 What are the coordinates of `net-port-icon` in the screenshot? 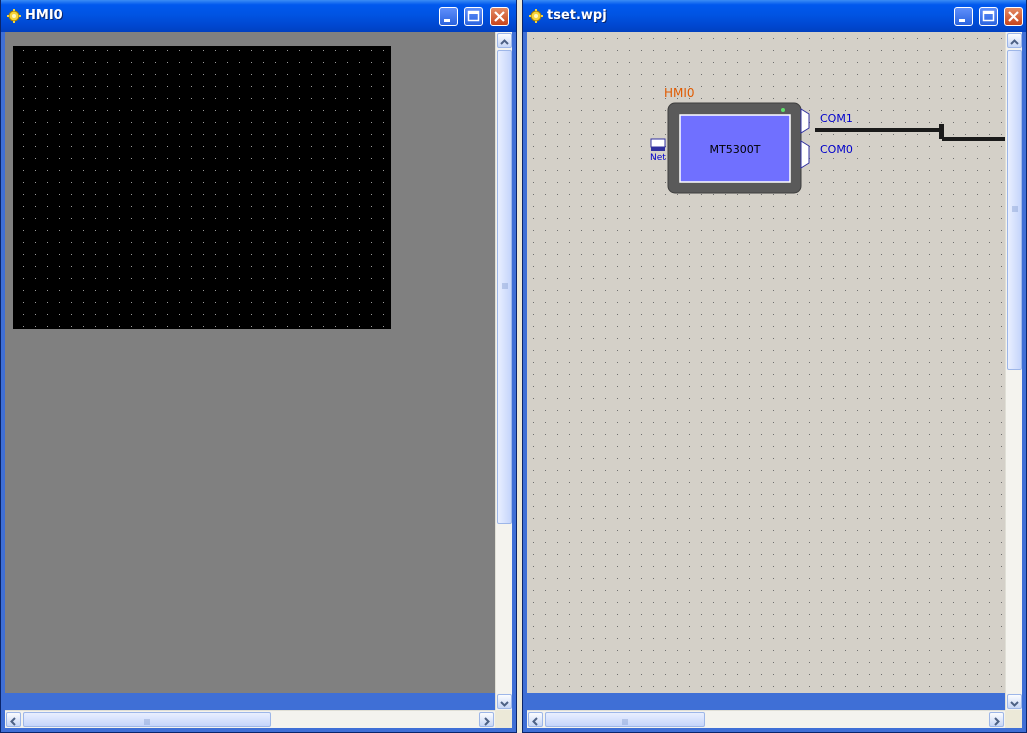 It's located at (658, 143).